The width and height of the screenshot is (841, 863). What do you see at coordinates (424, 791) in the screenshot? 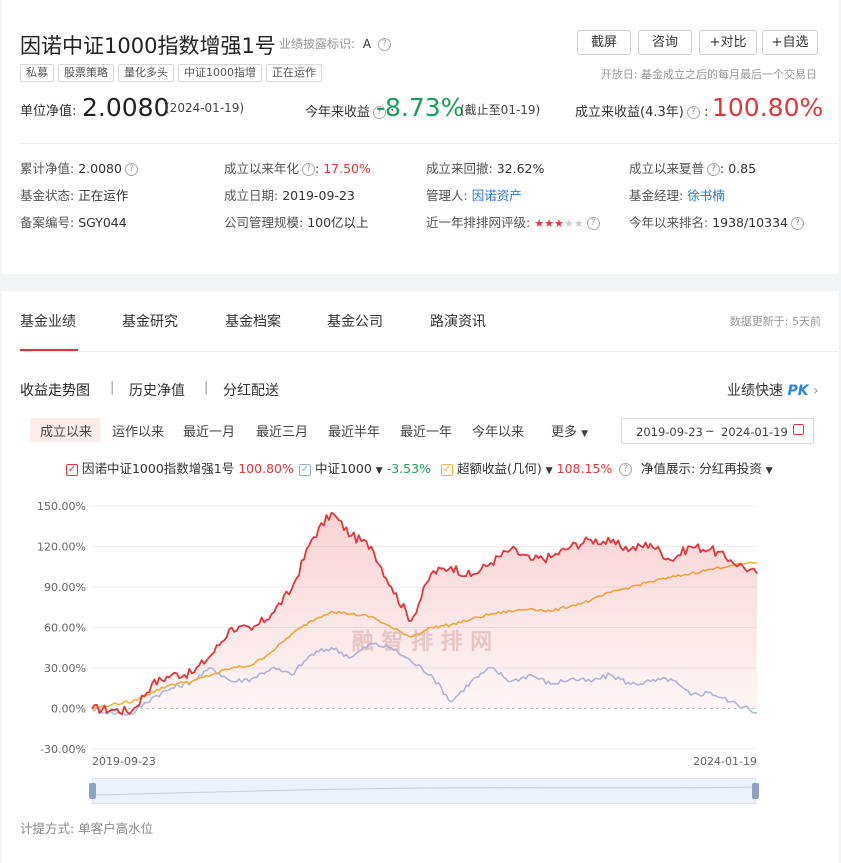
I see `chart-range-slider` at bounding box center [424, 791].